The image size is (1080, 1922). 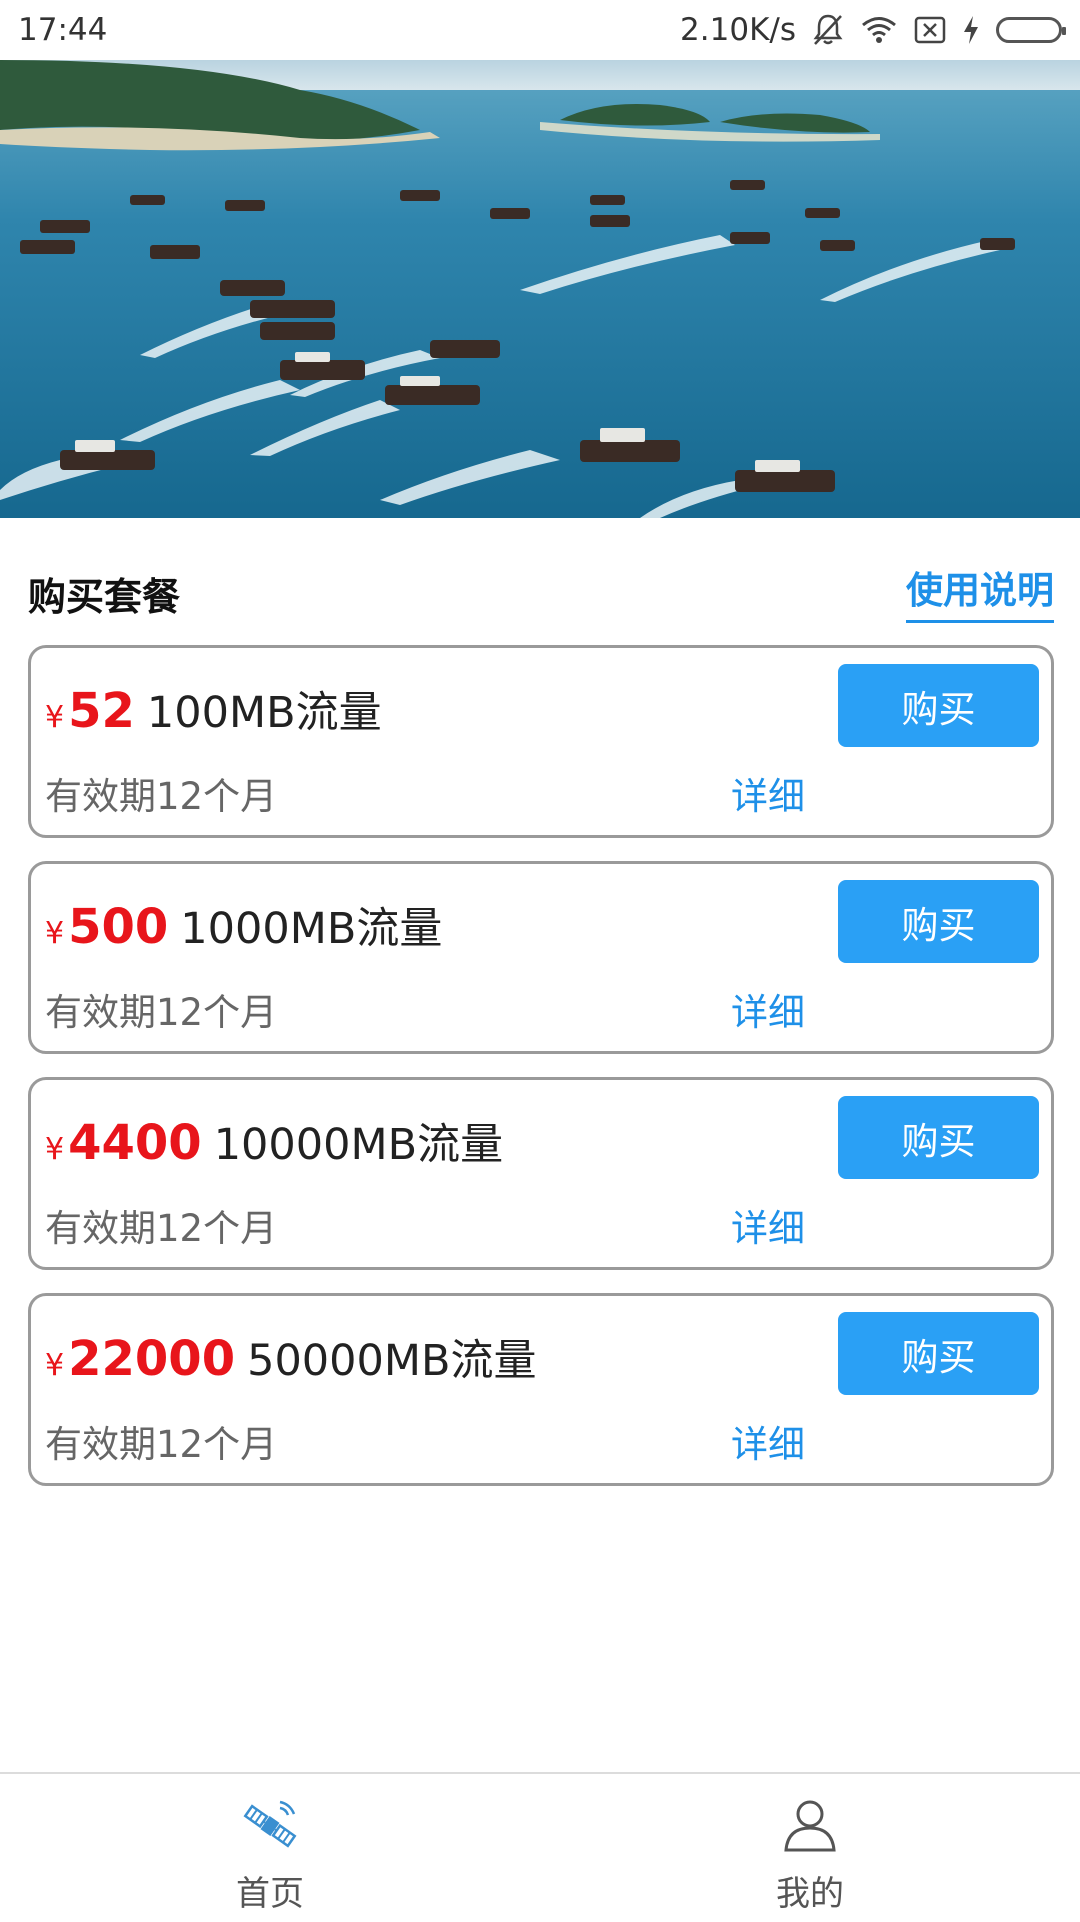 What do you see at coordinates (1031, 30) in the screenshot?
I see `battery-icon` at bounding box center [1031, 30].